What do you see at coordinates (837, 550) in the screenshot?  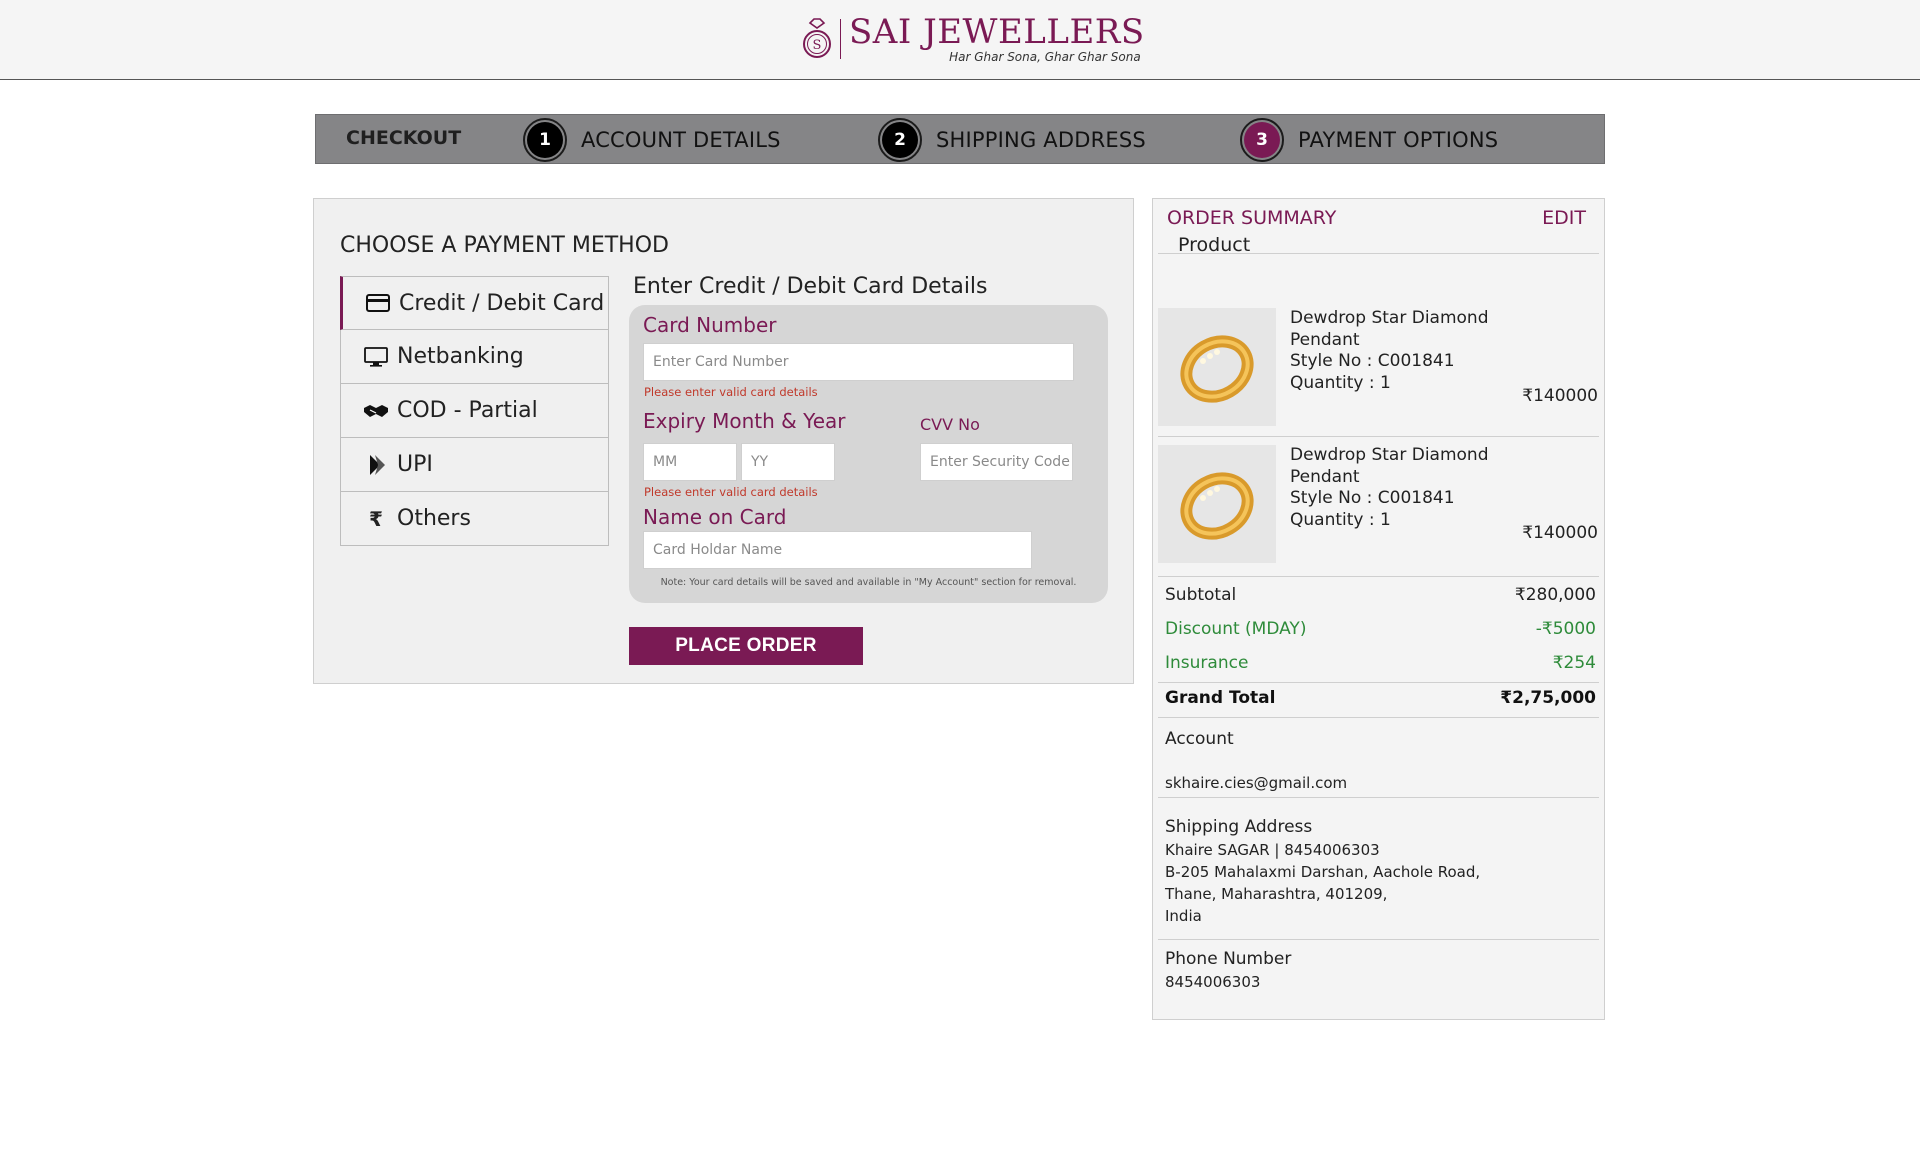 I see `card-holder-name-input` at bounding box center [837, 550].